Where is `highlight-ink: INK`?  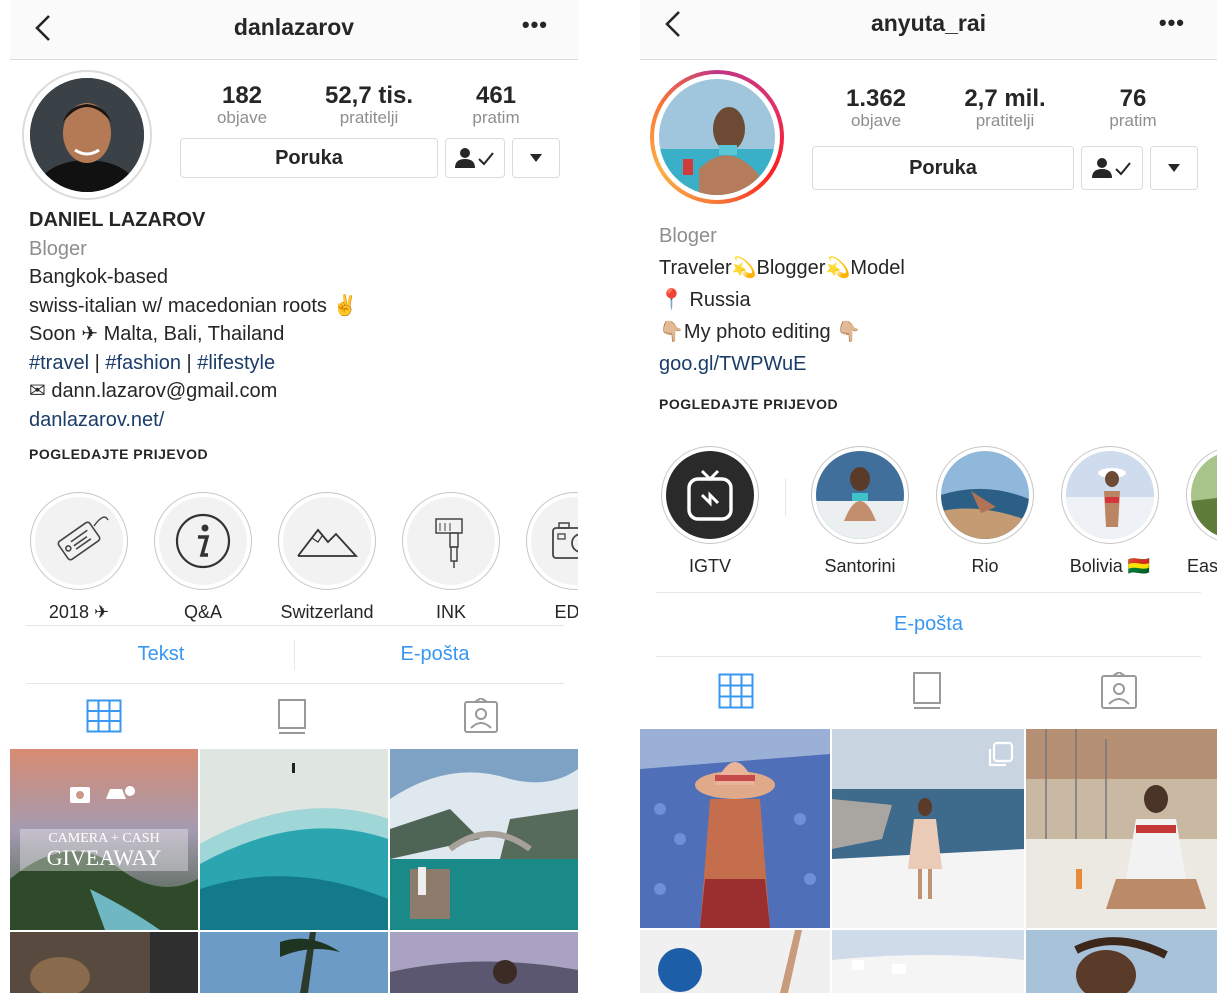
highlight-ink: INK is located at coordinates (451, 557).